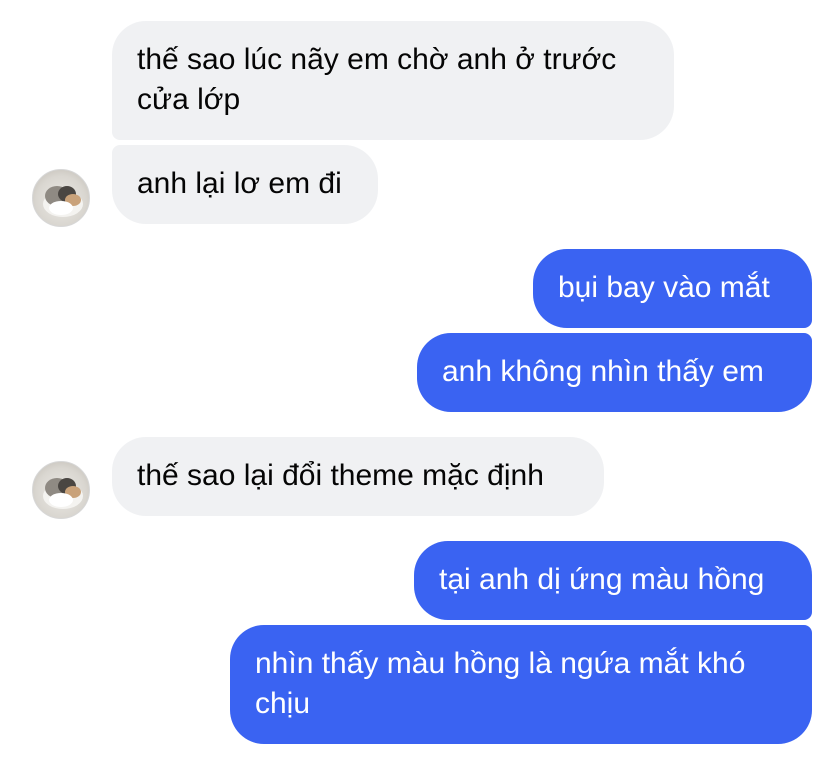  I want to click on outgoing-message-bubble: anh không nhìn thấy em, so click(614, 372).